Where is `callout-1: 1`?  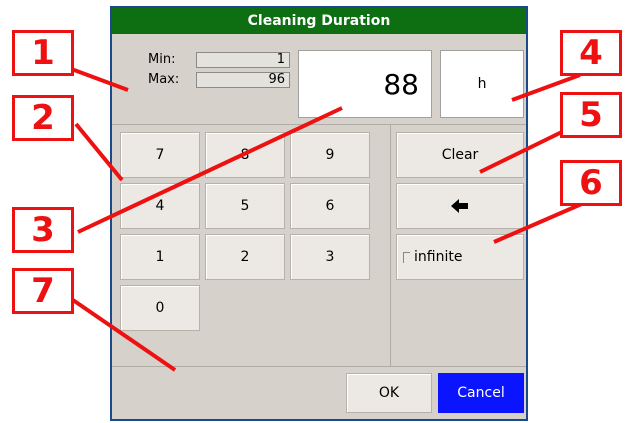 callout-1: 1 is located at coordinates (43, 53).